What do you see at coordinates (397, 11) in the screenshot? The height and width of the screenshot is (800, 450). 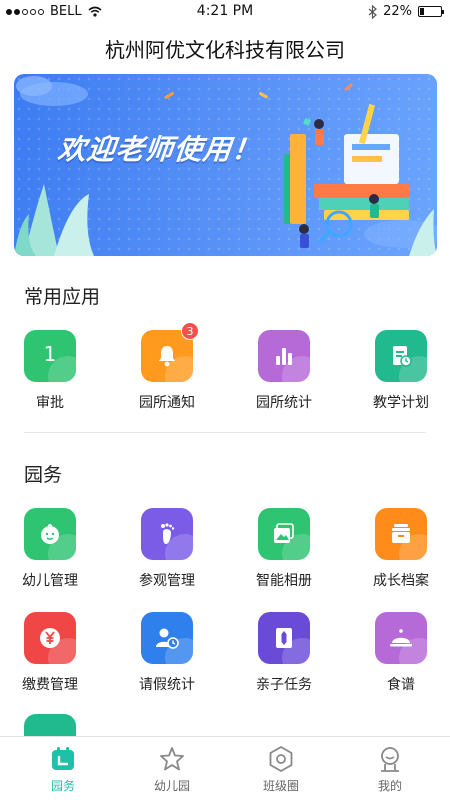 I see `battery-percent: 22%` at bounding box center [397, 11].